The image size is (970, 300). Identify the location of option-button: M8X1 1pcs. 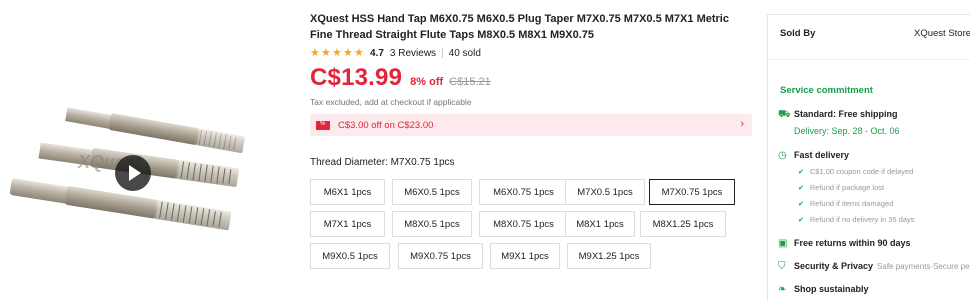
(600, 224).